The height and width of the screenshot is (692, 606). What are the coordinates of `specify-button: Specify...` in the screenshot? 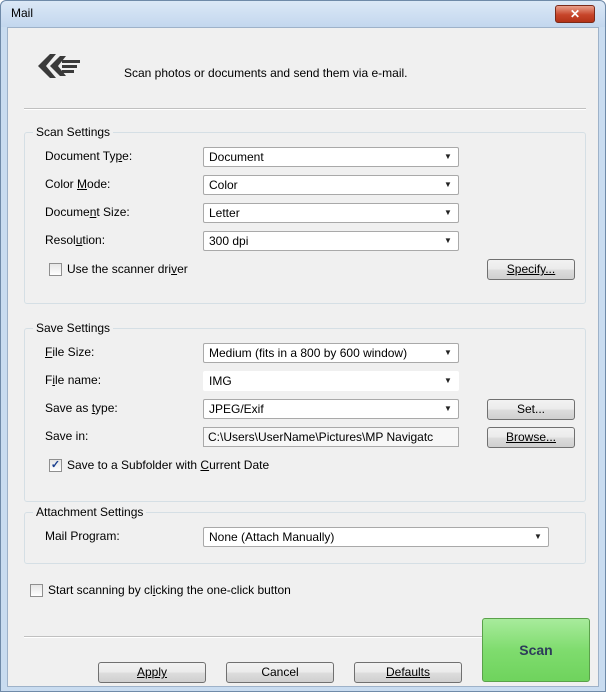 It's located at (531, 269).